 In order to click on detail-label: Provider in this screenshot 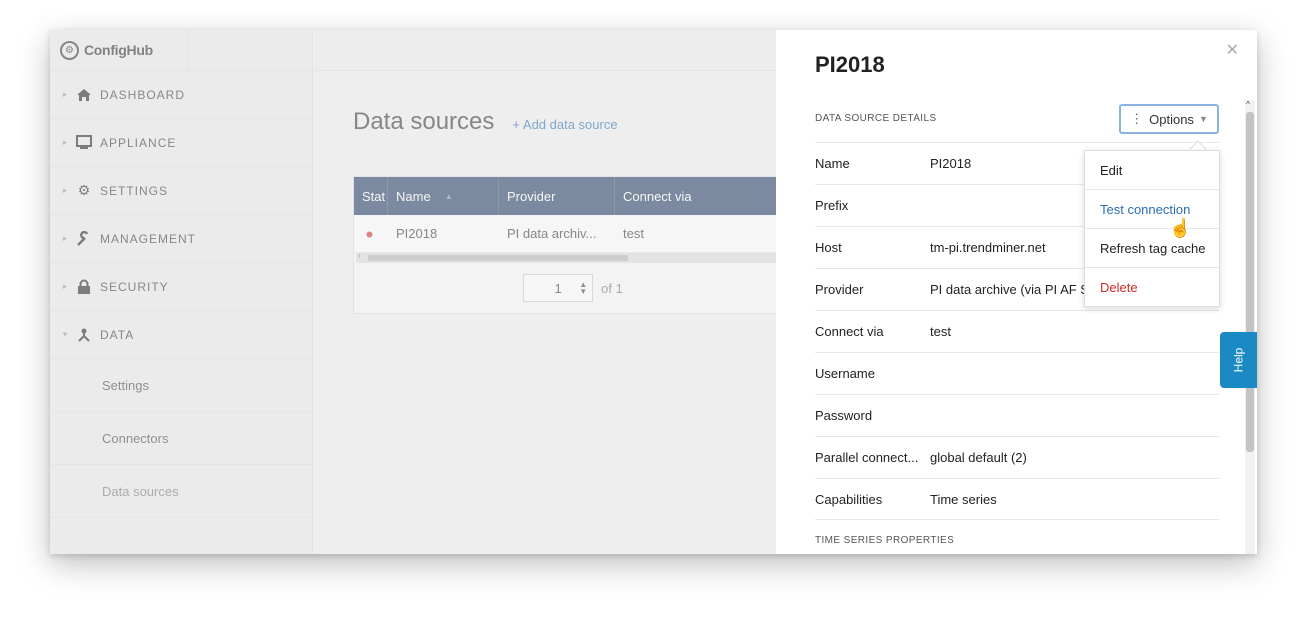, I will do `click(839, 289)`.